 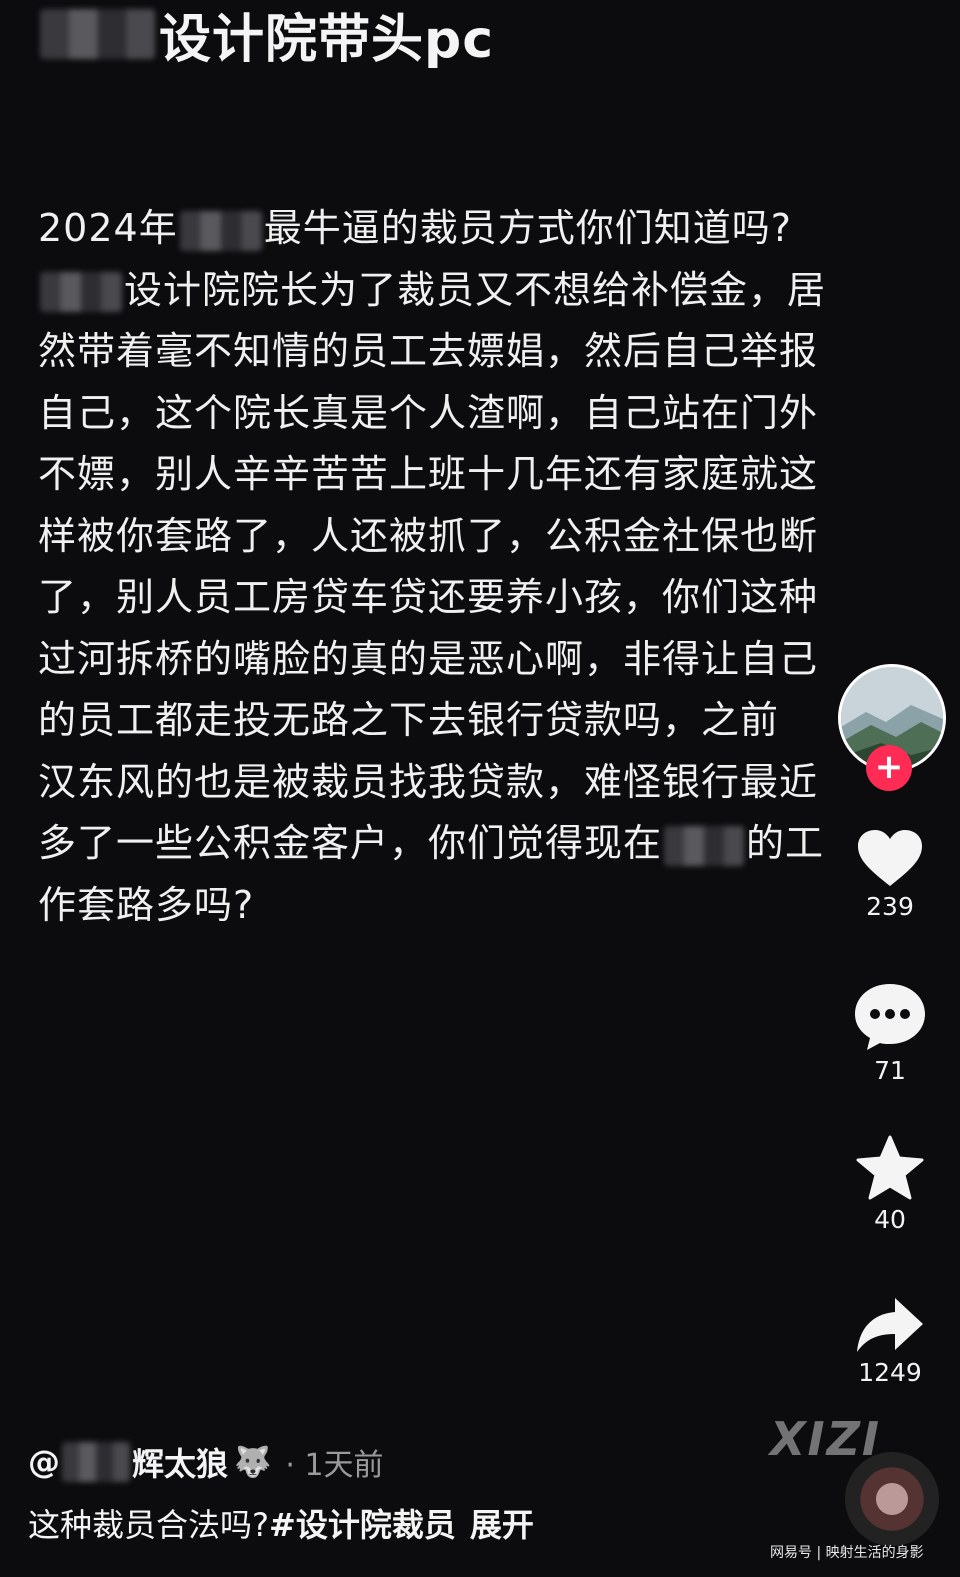 I want to click on blurred-username, so click(x=96, y=1462).